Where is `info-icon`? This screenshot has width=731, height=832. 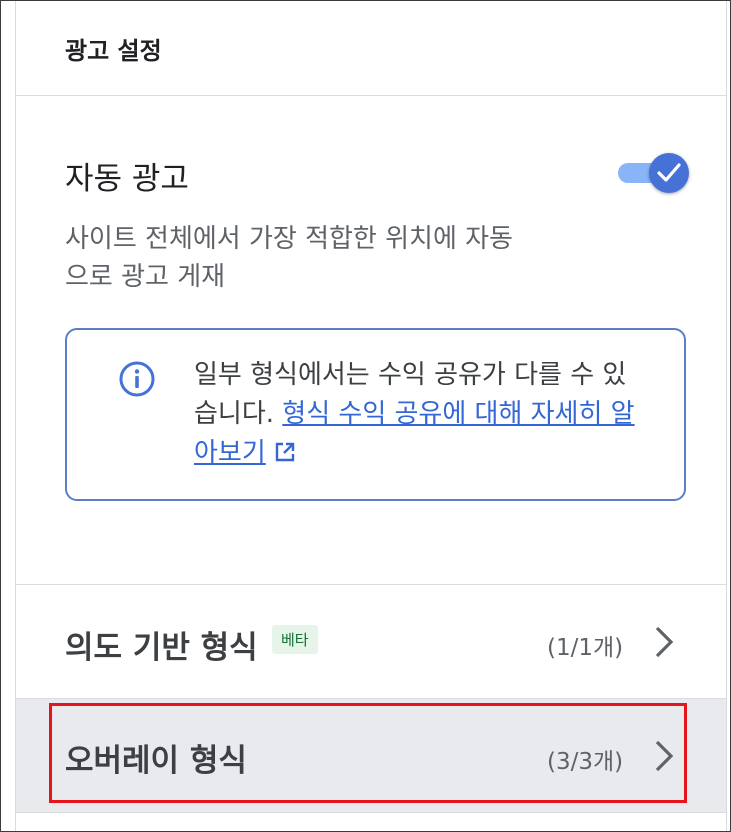 info-icon is located at coordinates (137, 379).